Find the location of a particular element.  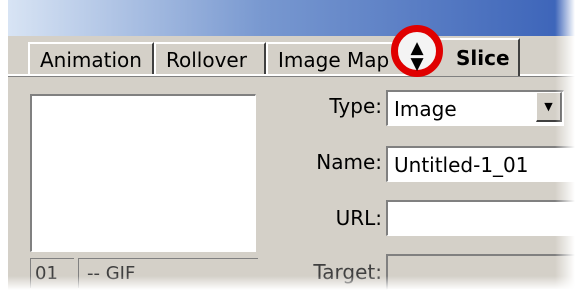

tab-rollover: Rollover is located at coordinates (210, 58).